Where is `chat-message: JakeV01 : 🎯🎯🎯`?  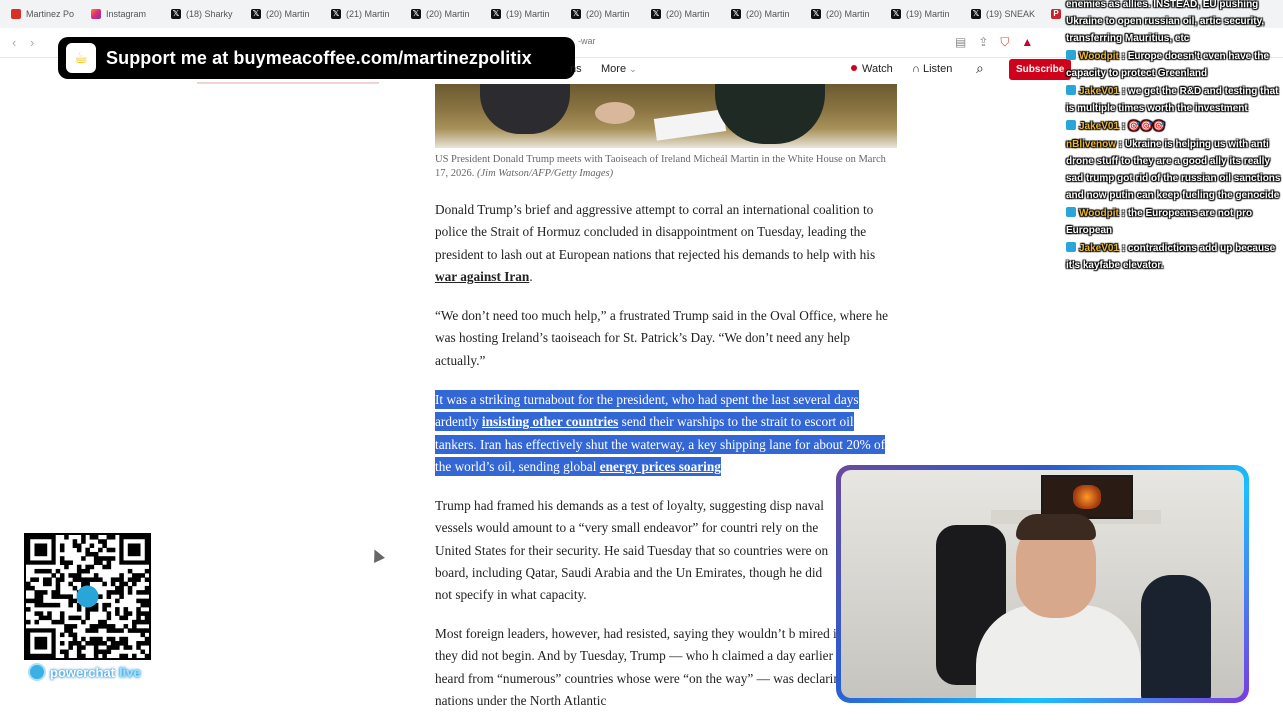
chat-message: JakeV01 : 🎯🎯🎯 is located at coordinates (1174, 126).